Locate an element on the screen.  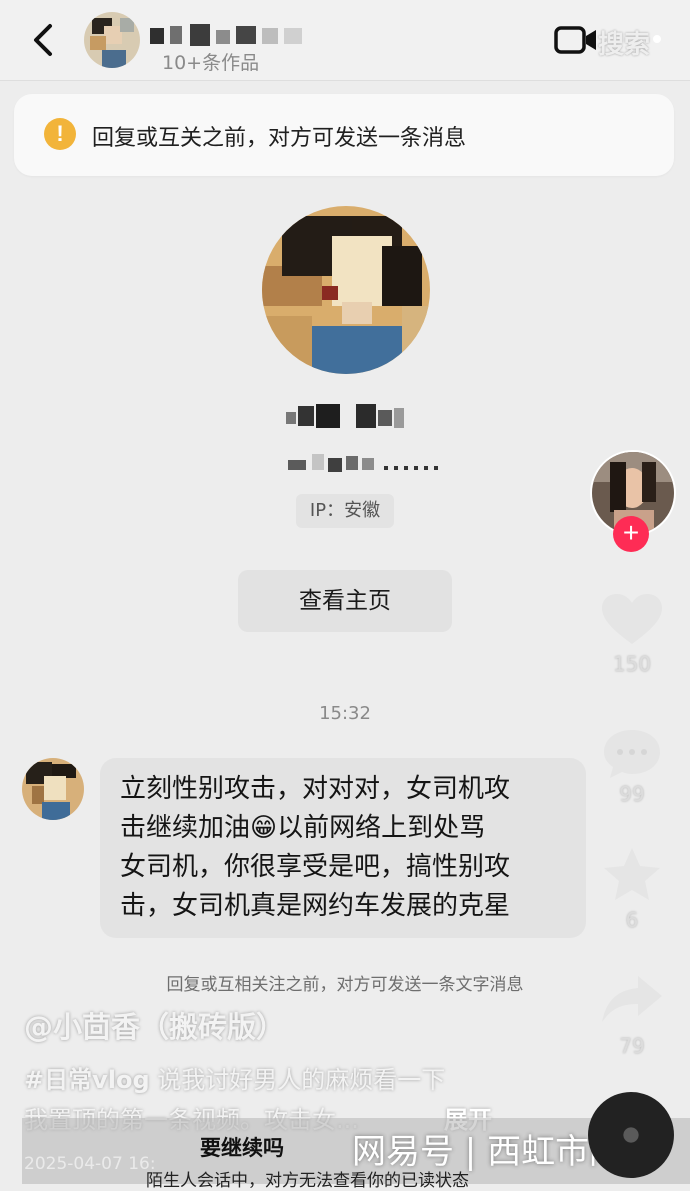
works-count: 10+条作品 is located at coordinates (211, 63).